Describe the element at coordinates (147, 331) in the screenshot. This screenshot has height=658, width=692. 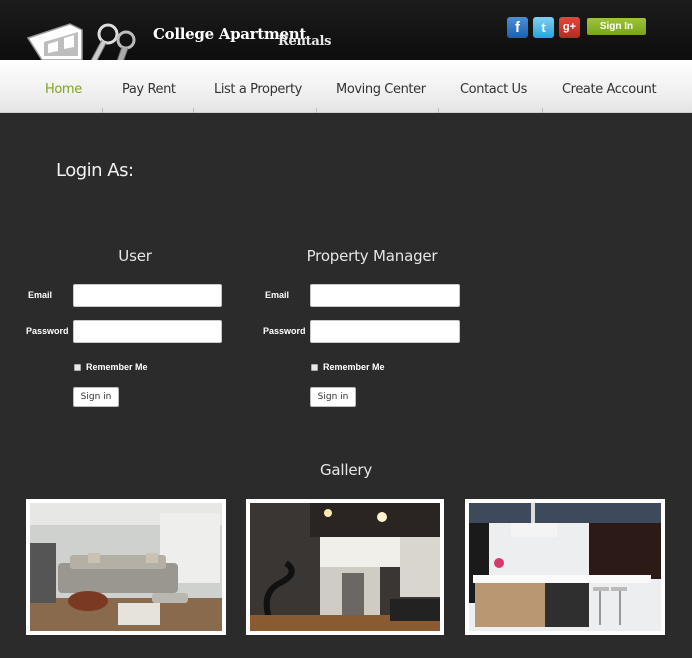
I see `user-password-field` at that location.